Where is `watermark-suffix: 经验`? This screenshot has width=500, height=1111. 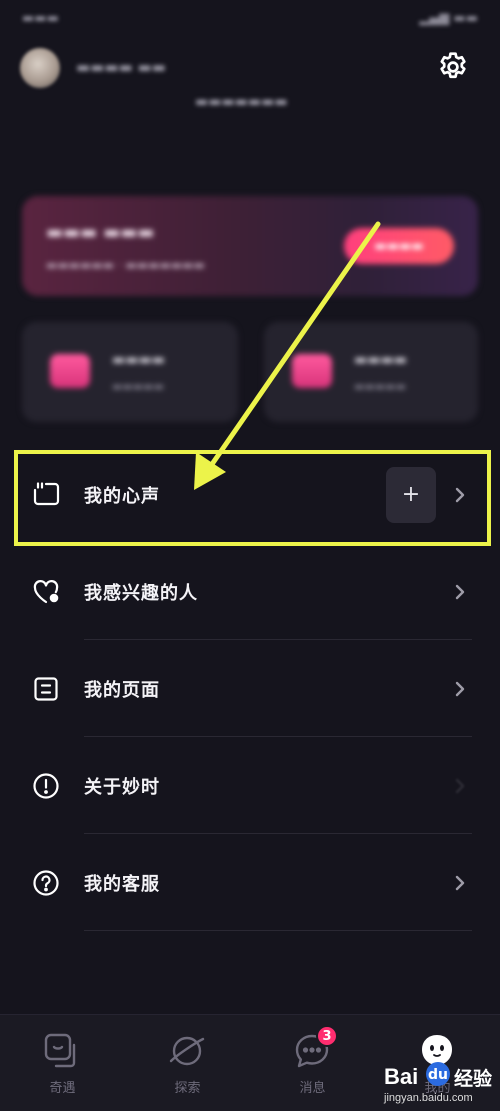 watermark-suffix: 经验 is located at coordinates (473, 1079).